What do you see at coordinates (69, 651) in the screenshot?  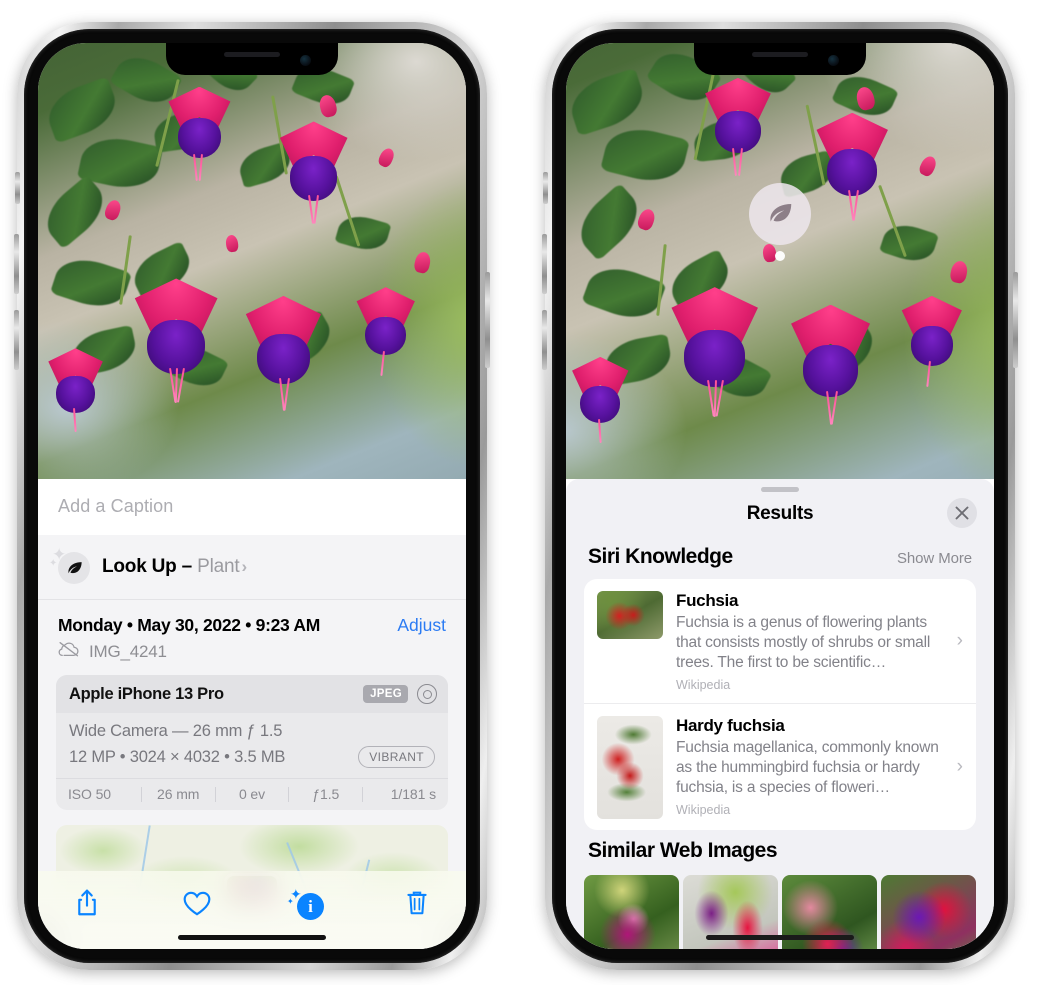 I see `cloud-slash-icon` at bounding box center [69, 651].